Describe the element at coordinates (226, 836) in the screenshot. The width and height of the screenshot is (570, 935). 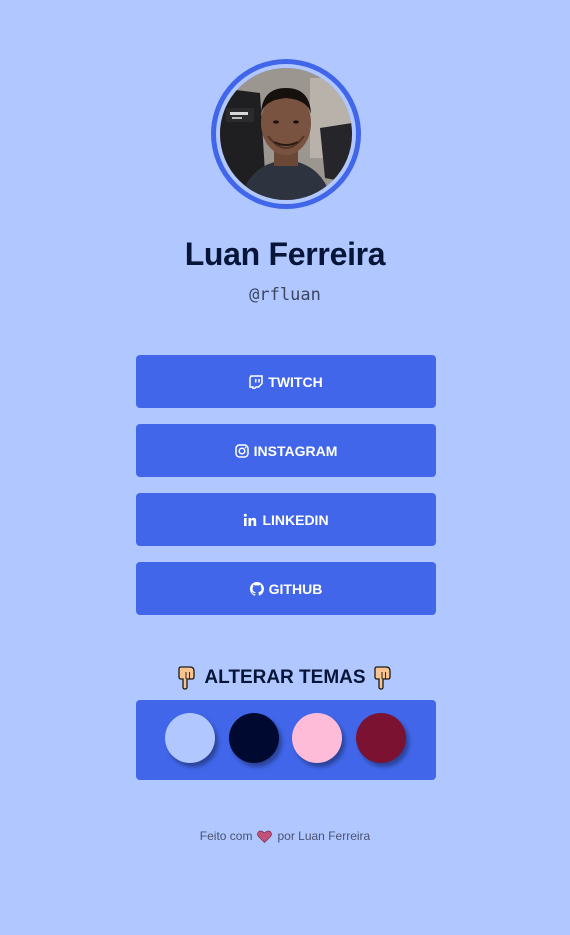
I see `footer-text-before: Feito com` at that location.